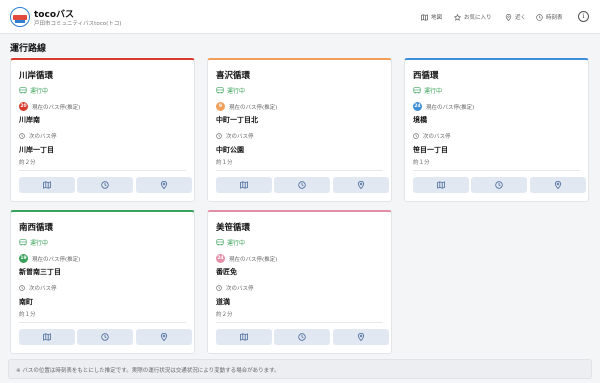 The image size is (600, 383). What do you see at coordinates (496, 130) in the screenshot?
I see `route-card: 西循環 運行中 24 現在のバス停(推定) 境橋 次のバス停 笹目一丁目 約１分` at bounding box center [496, 130].